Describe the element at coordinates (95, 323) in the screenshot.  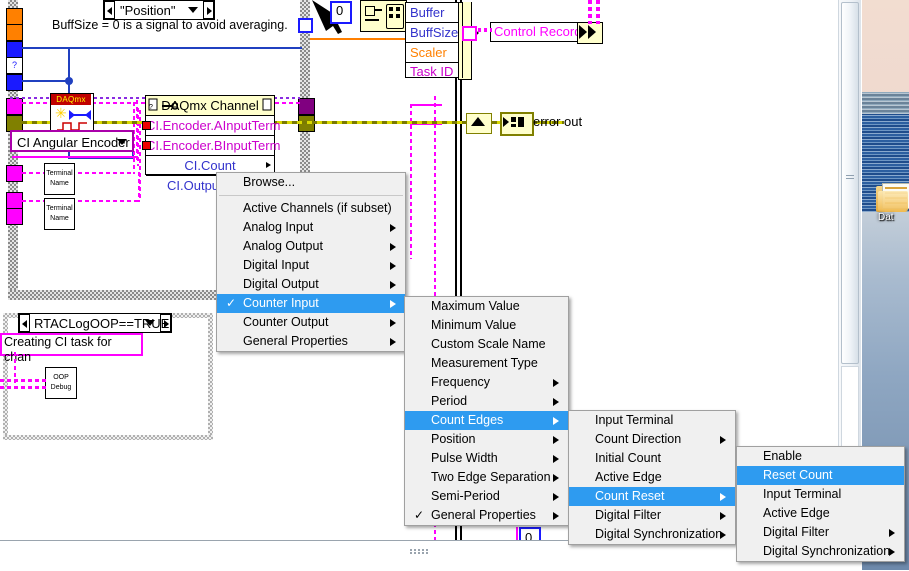
I see `case-selector-label: RTACLogOOP==TRUE` at that location.